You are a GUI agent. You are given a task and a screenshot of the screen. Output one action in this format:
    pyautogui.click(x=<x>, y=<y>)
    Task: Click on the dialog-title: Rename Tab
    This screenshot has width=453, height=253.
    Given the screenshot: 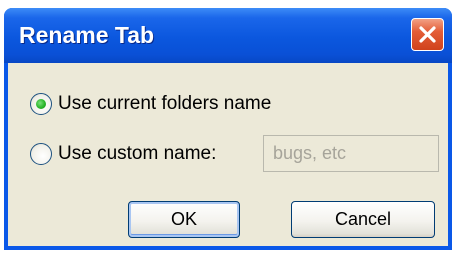 What is the action you would take?
    pyautogui.click(x=87, y=35)
    